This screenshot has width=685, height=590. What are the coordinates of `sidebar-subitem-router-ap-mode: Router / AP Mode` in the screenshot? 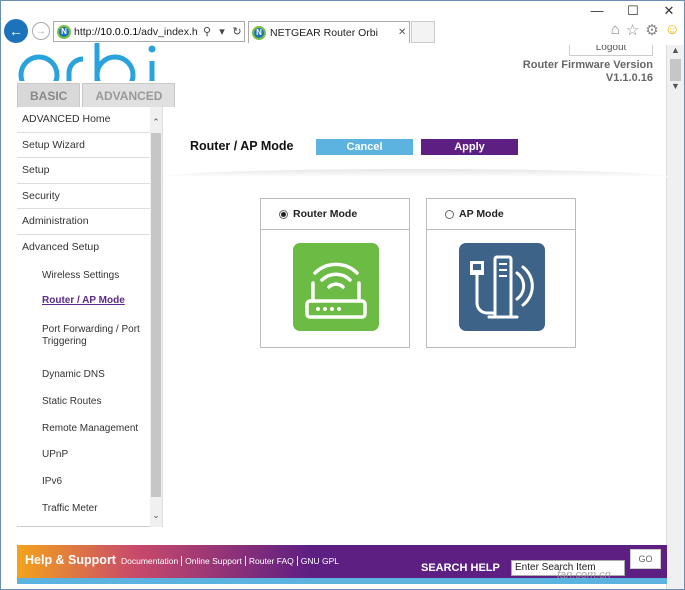 It's located at (84, 300).